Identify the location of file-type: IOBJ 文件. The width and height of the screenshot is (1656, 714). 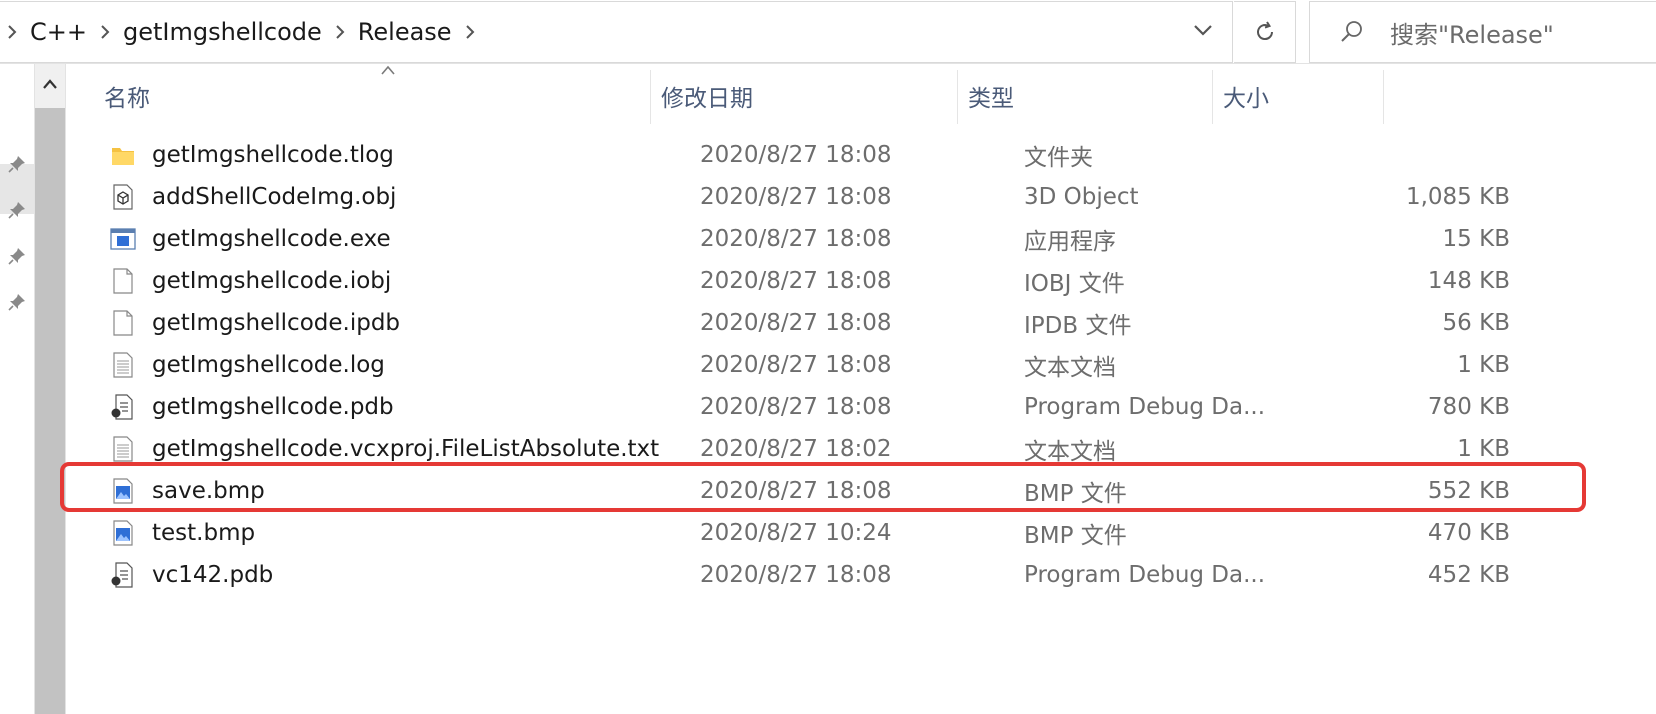
(1074, 284).